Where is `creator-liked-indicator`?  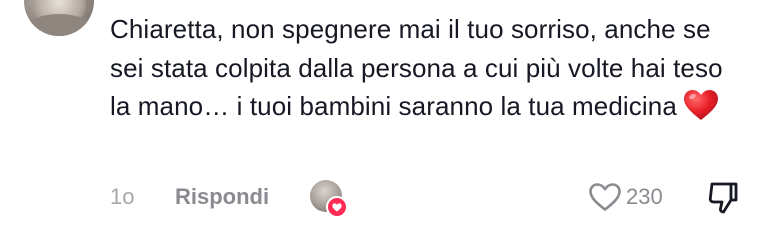 creator-liked-indicator is located at coordinates (329, 199).